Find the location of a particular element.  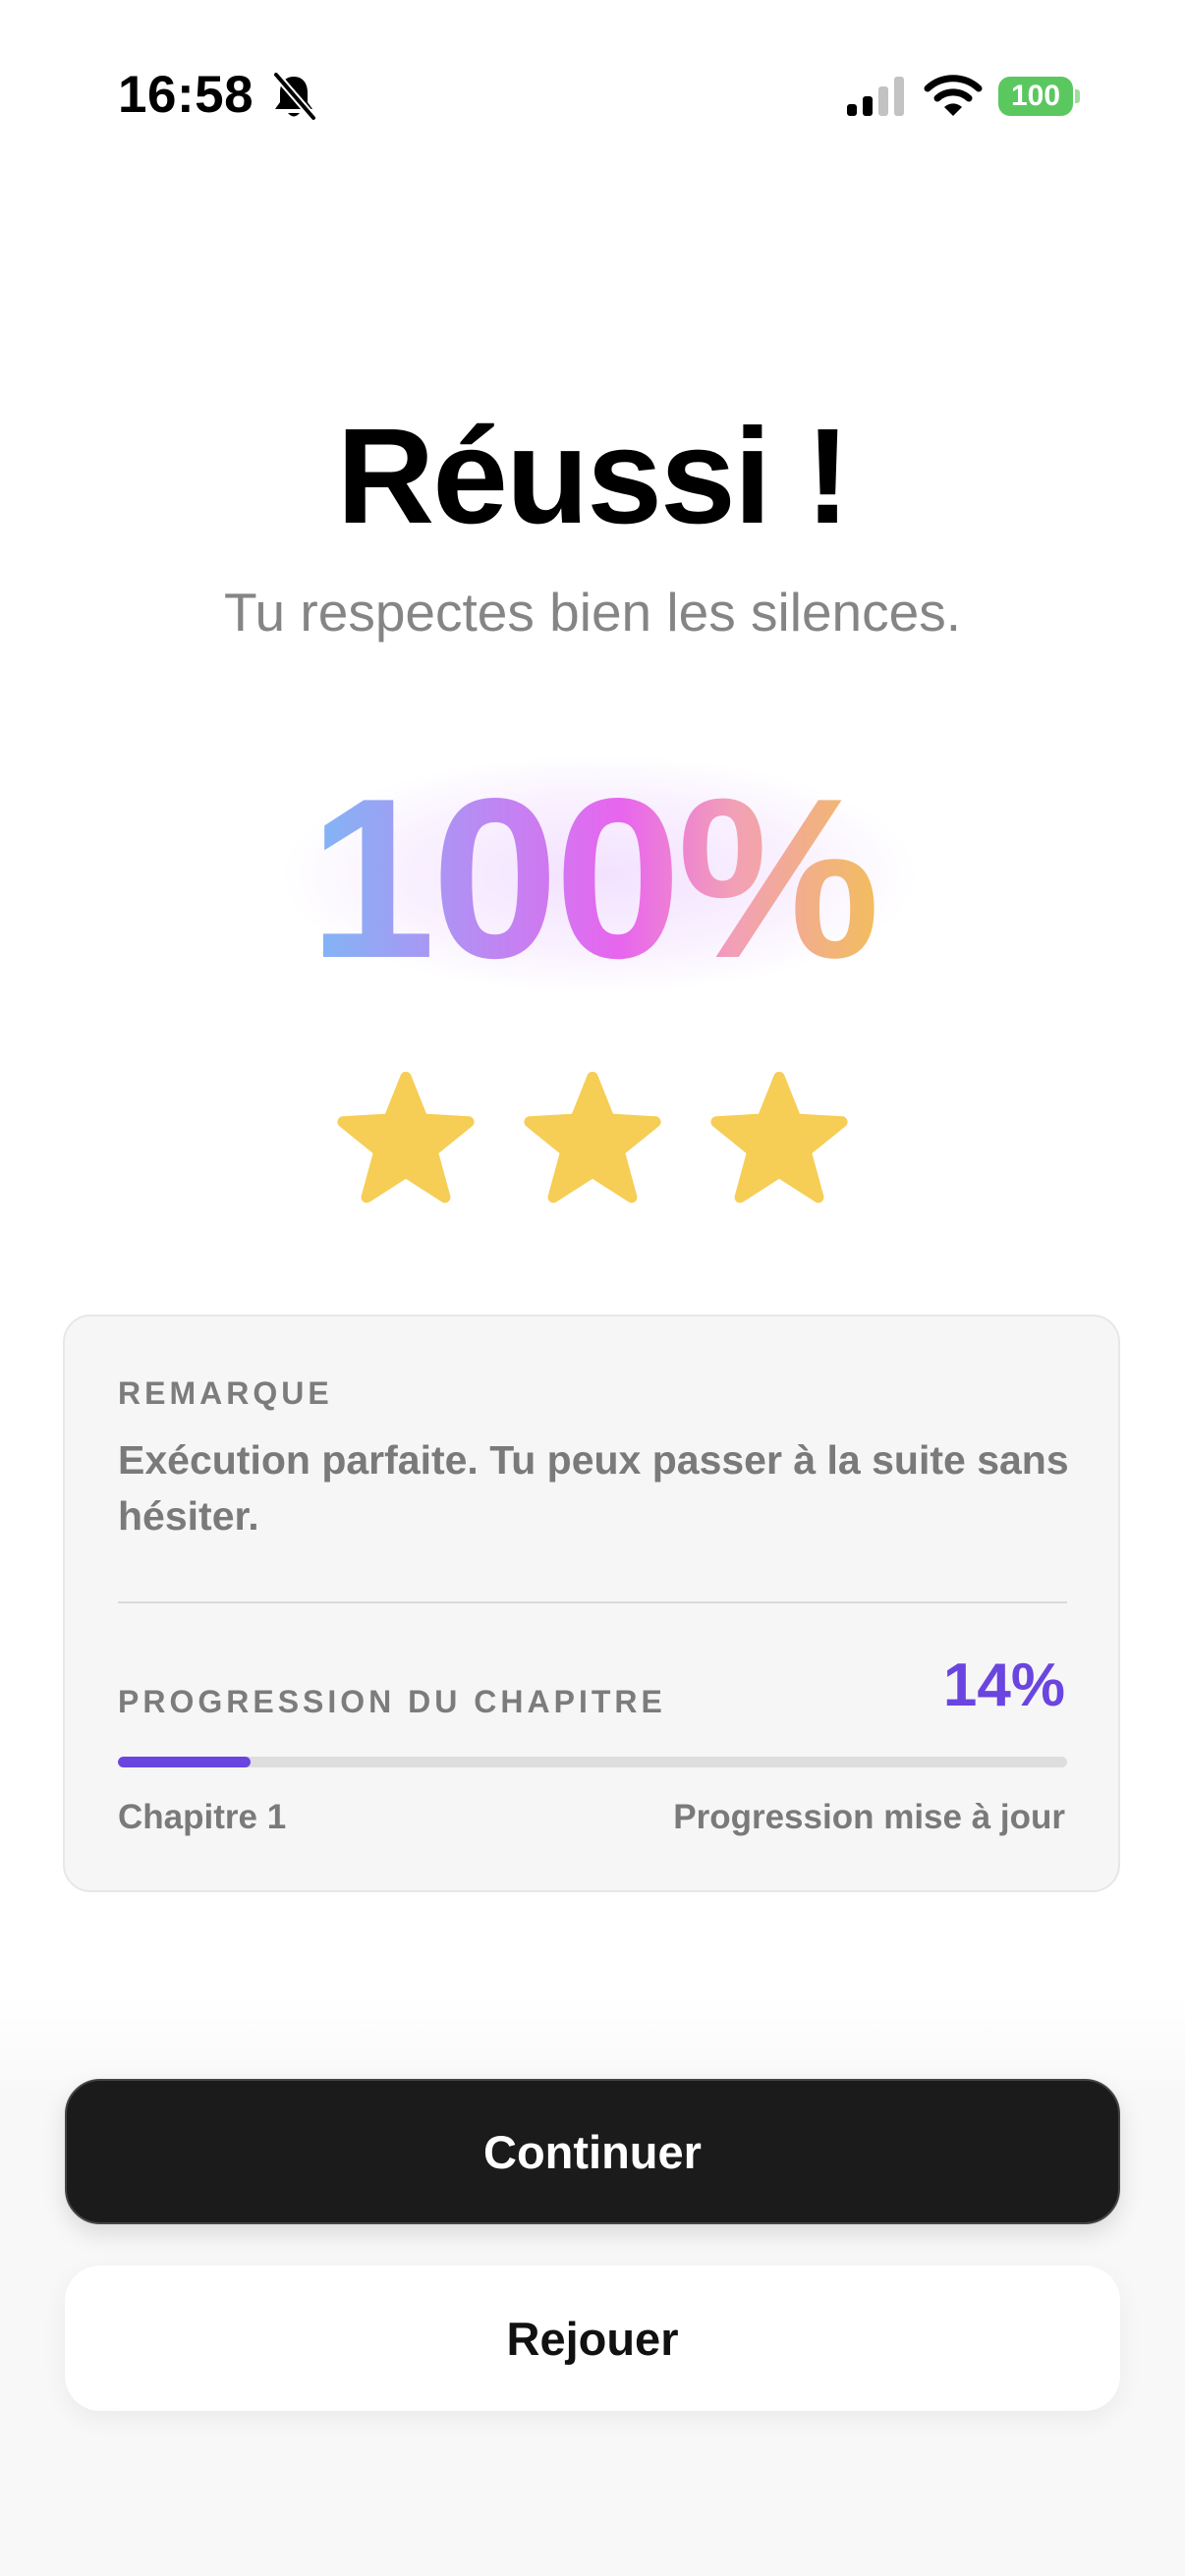

score-container: 100% is located at coordinates (592, 879).